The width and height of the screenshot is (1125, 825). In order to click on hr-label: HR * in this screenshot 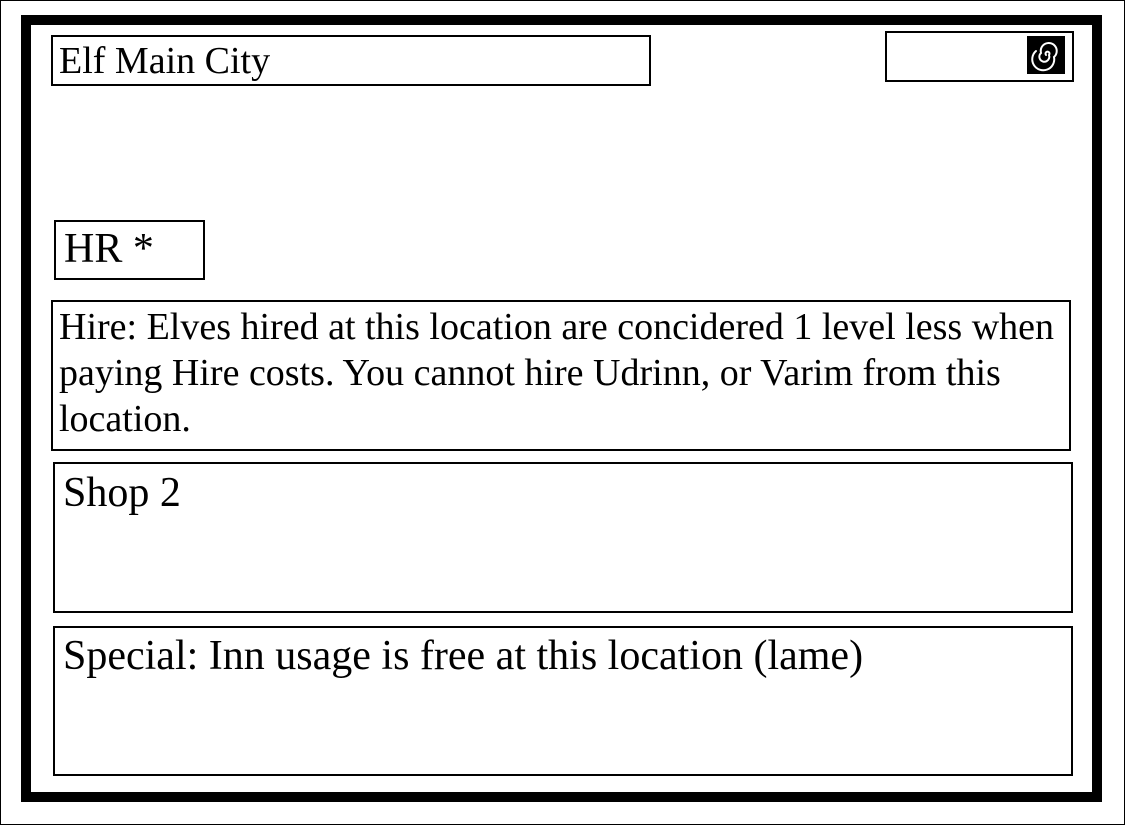, I will do `click(129, 250)`.